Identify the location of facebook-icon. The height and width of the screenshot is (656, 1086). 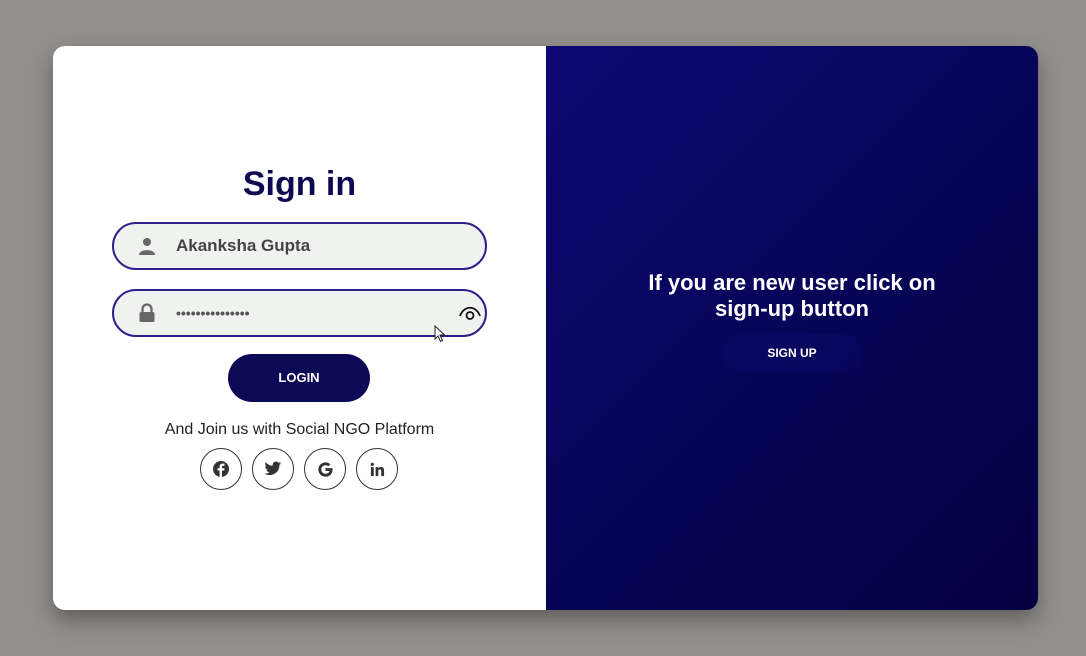
(221, 469).